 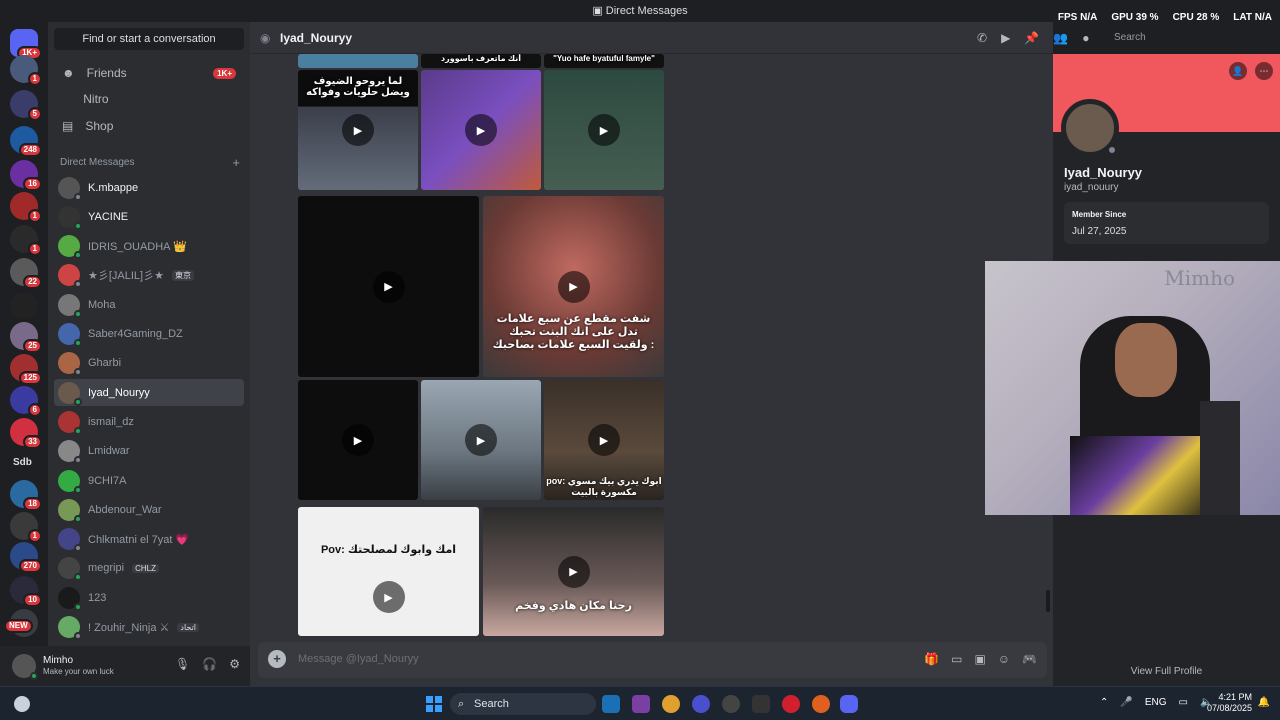 What do you see at coordinates (388, 571) in the screenshot?
I see `media-video: Pov: امك وابوك لمصلحتك ▶` at bounding box center [388, 571].